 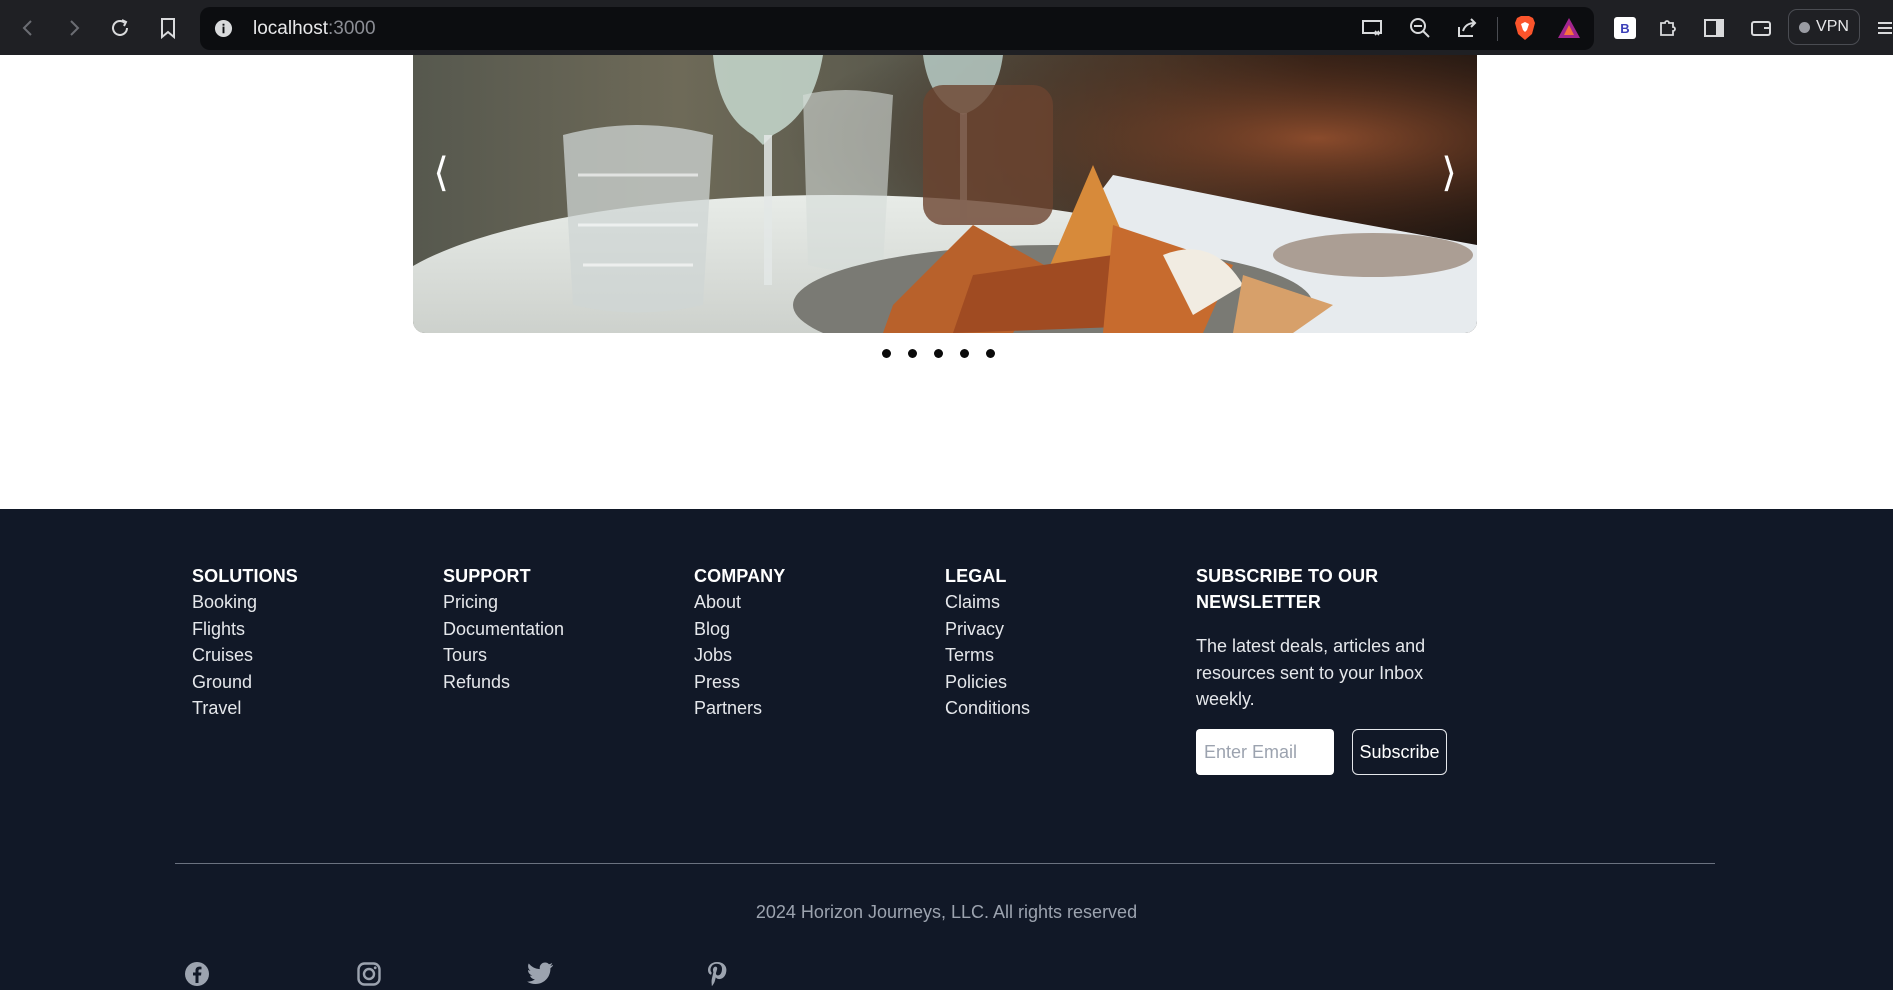 I want to click on forward-arrow-icon, so click(x=75, y=28).